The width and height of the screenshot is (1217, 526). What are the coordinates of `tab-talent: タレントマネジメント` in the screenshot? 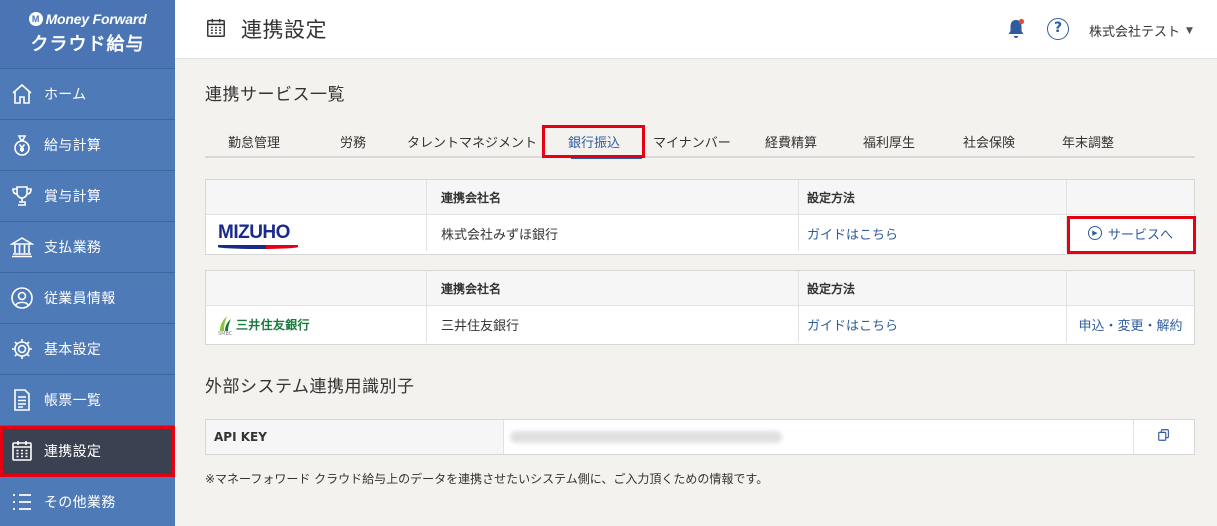 It's located at (472, 141).